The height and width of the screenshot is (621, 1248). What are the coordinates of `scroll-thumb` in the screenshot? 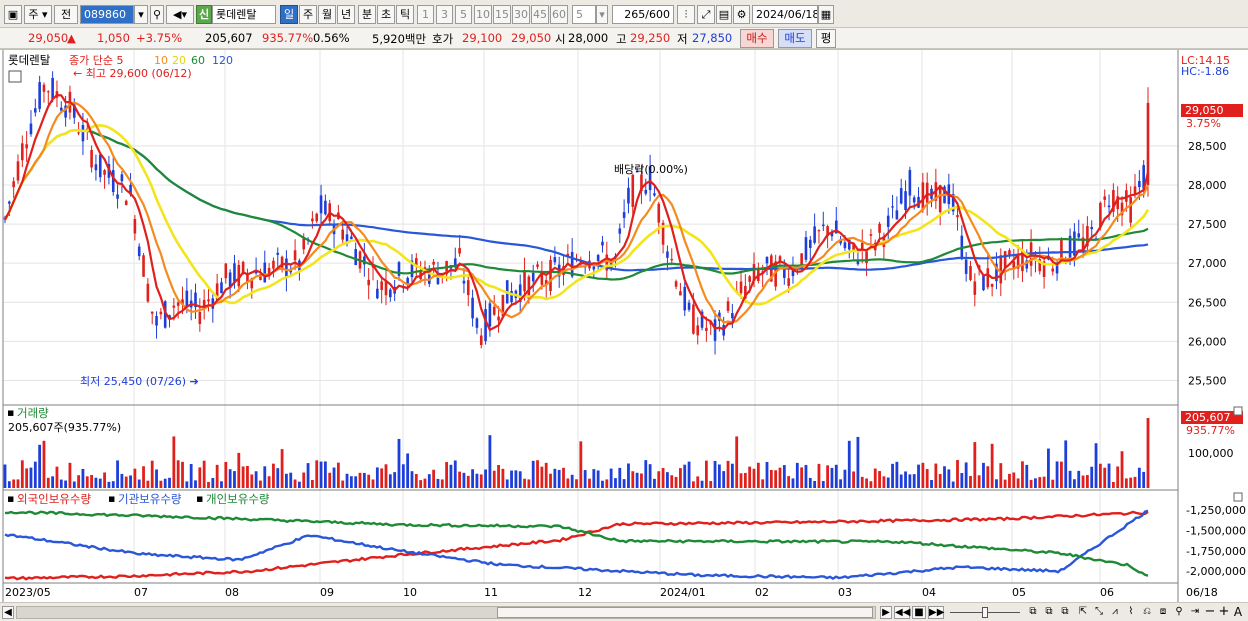 It's located at (685, 612).